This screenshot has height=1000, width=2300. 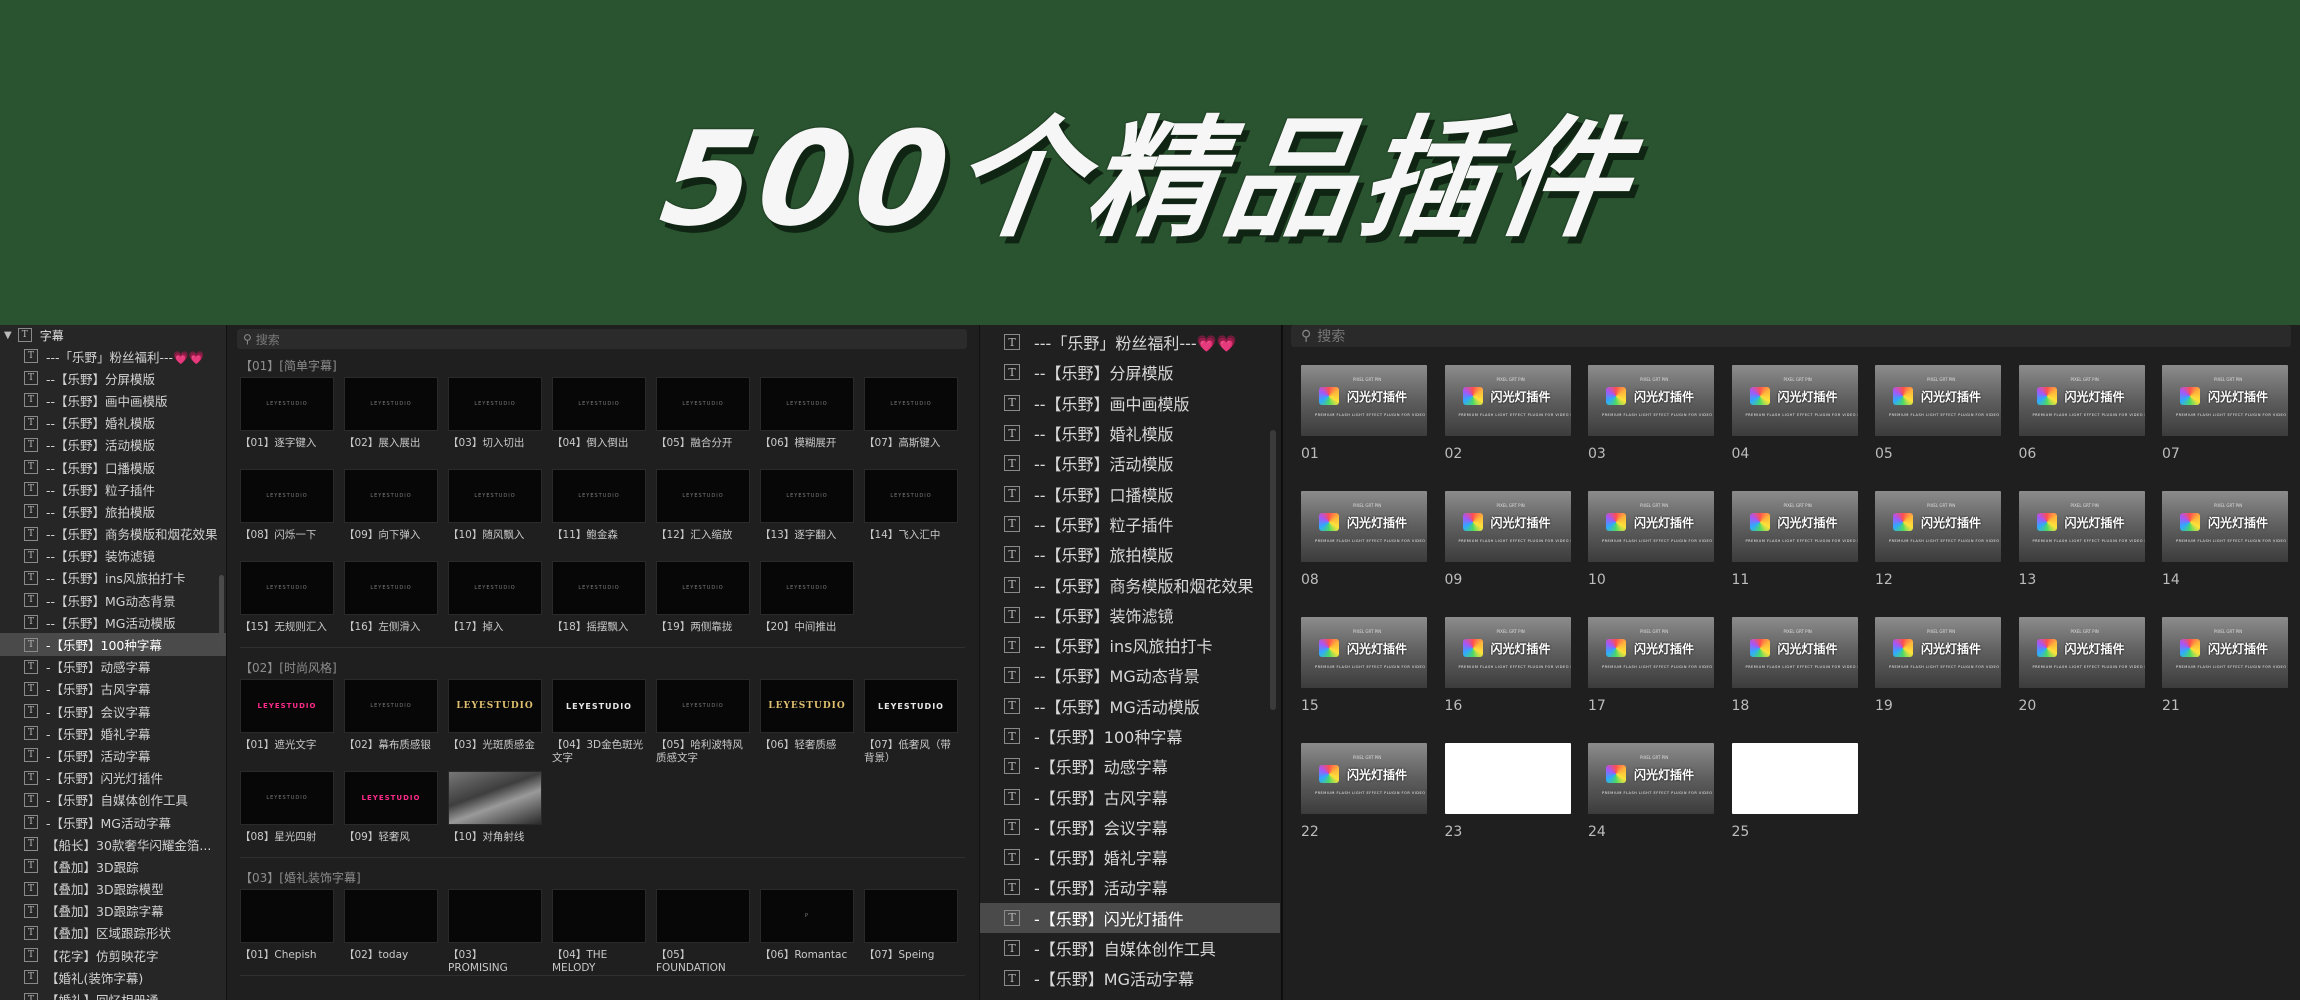 I want to click on sidebar-item: T -【乐野】活动字幕, so click(x=113, y=755).